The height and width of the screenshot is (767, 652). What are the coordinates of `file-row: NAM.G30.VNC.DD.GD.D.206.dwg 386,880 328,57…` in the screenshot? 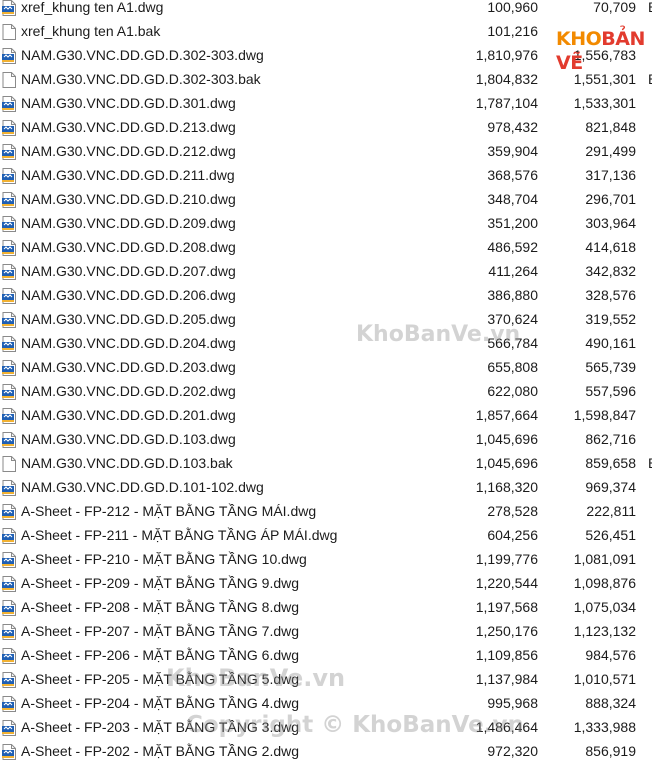 It's located at (326, 295).